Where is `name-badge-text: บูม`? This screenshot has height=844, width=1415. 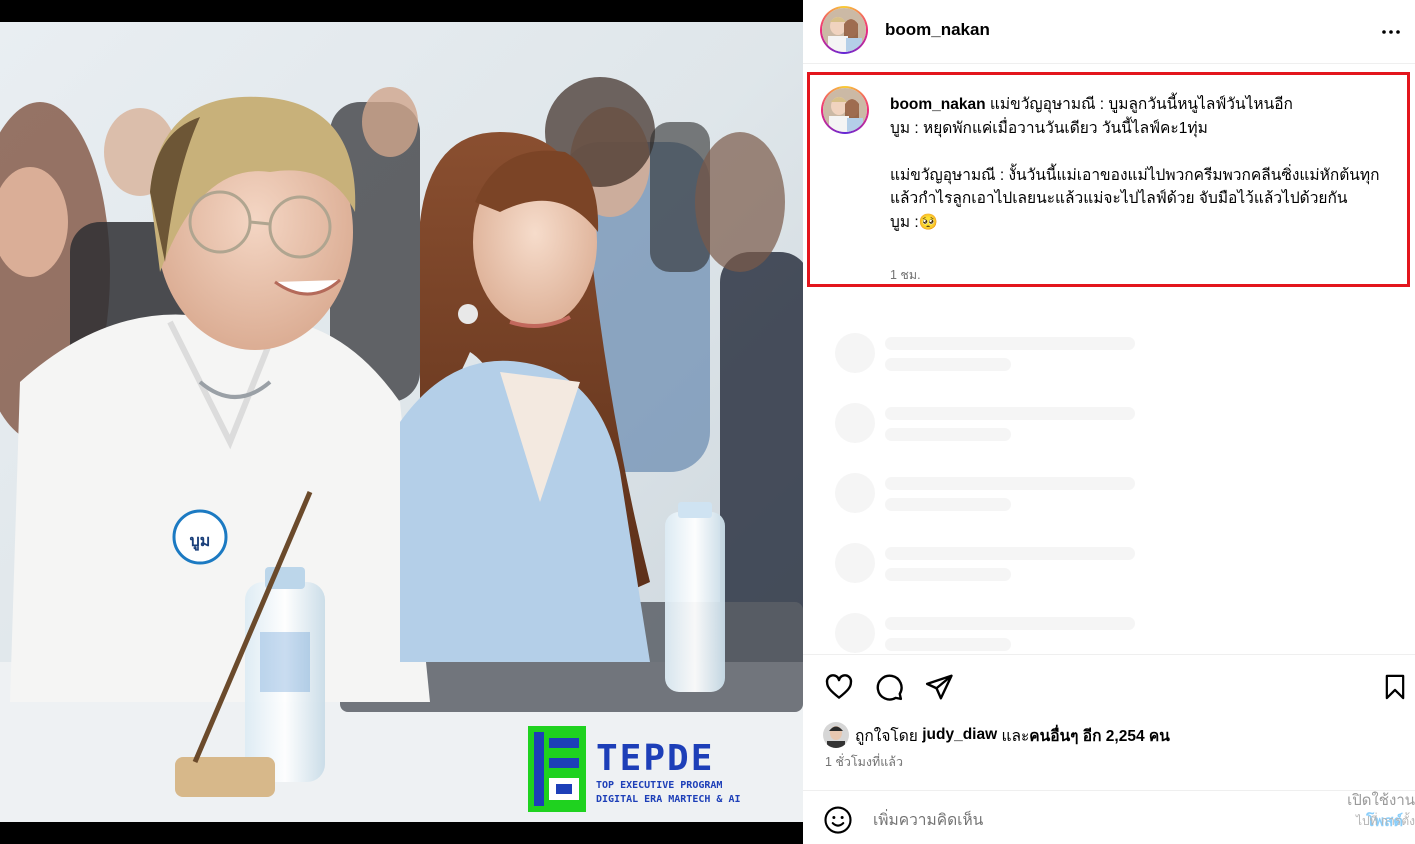 name-badge-text: บูม is located at coordinates (200, 541).